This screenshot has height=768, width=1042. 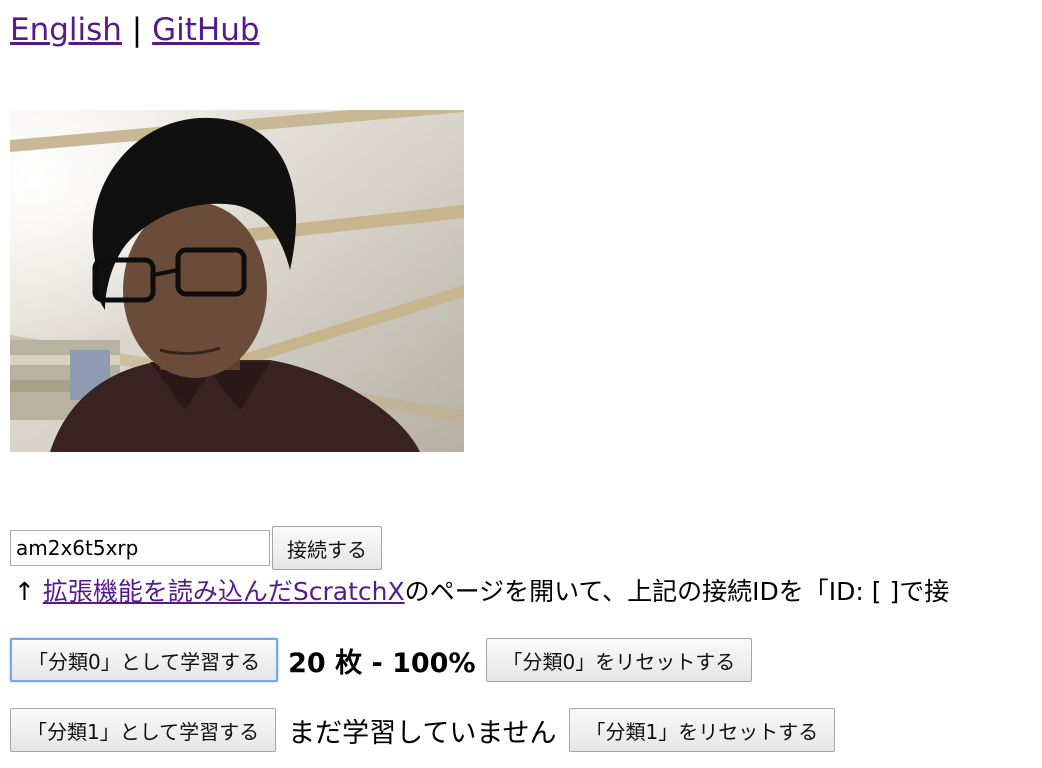 What do you see at coordinates (677, 591) in the screenshot?
I see `instruction-trailing-text: のページを開いて、上記の接続IDを「ID: [ ]で接` at bounding box center [677, 591].